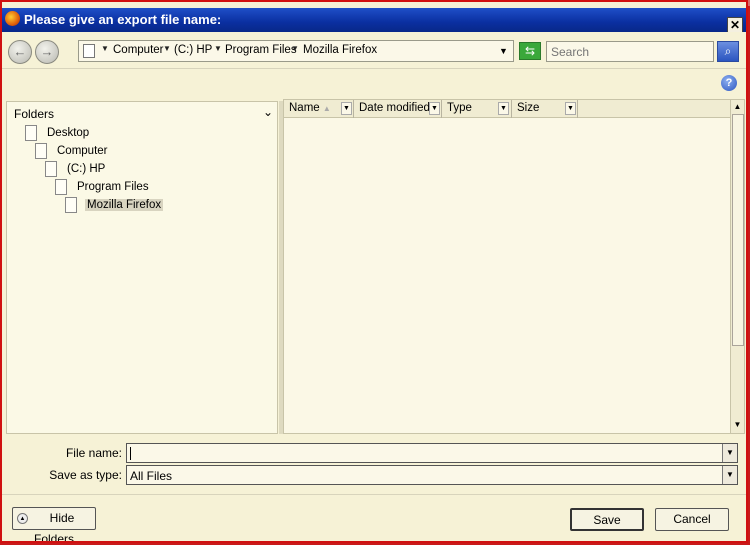 This screenshot has width=750, height=545. Describe the element at coordinates (86, 169) in the screenshot. I see `tree-item-label: (C:) HP` at that location.